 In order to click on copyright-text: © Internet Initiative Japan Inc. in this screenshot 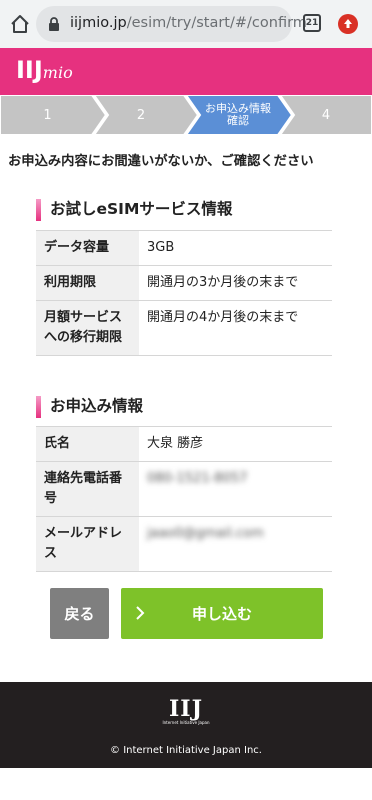, I will do `click(186, 750)`.